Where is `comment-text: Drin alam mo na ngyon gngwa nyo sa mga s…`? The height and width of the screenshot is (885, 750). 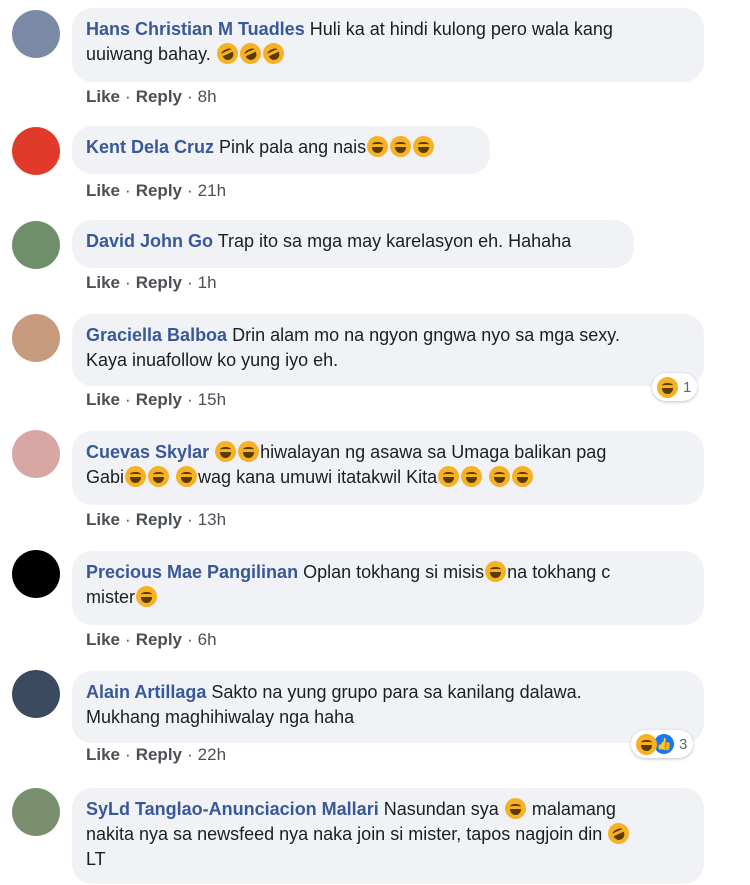 comment-text: Drin alam mo na ngyon gngwa nyo sa mga s… is located at coordinates (426, 335).